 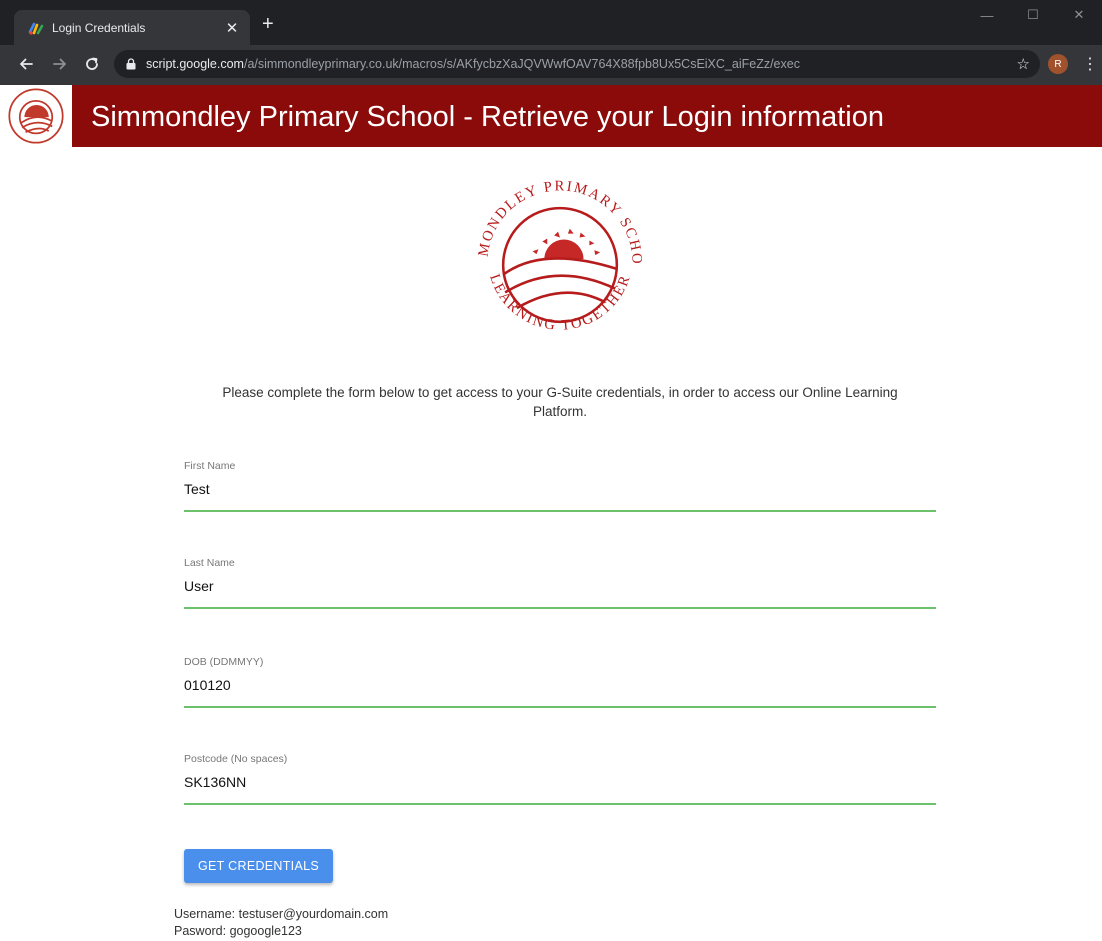 What do you see at coordinates (268, 24) in the screenshot?
I see `new-tab-button: +` at bounding box center [268, 24].